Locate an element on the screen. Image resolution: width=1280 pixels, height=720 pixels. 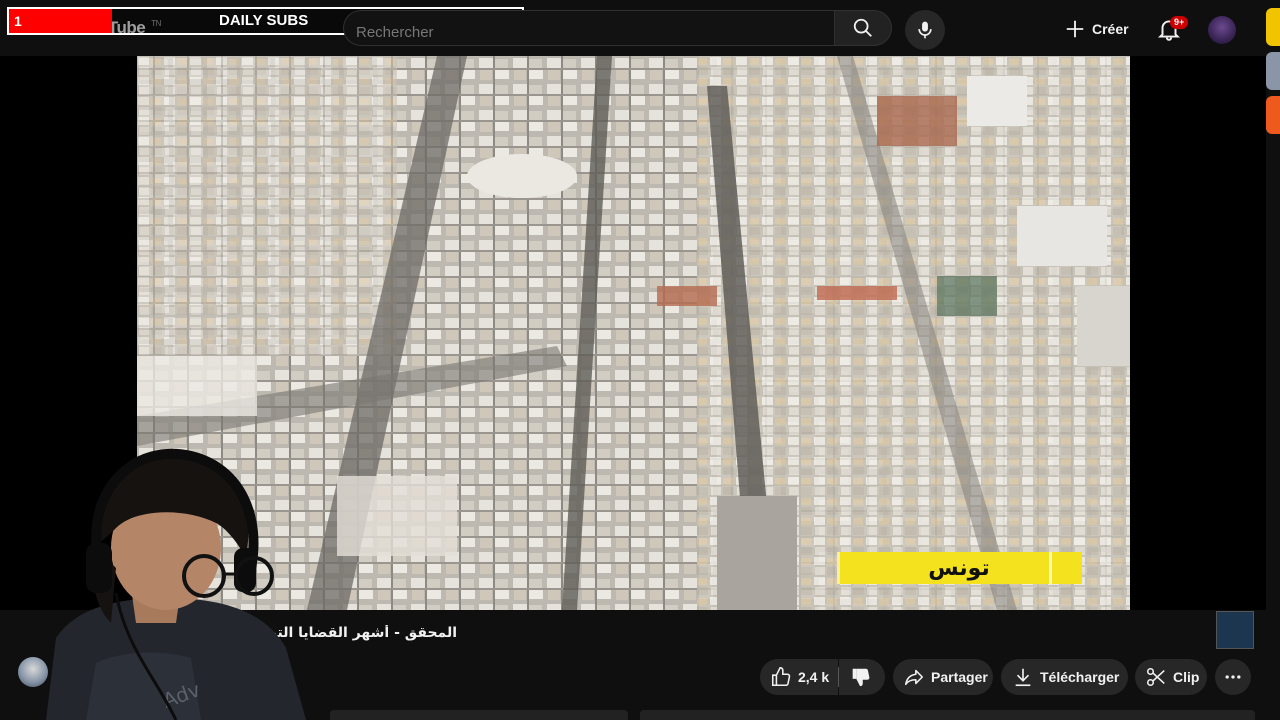
streamer-webcam: Adv is located at coordinates (176, 584).